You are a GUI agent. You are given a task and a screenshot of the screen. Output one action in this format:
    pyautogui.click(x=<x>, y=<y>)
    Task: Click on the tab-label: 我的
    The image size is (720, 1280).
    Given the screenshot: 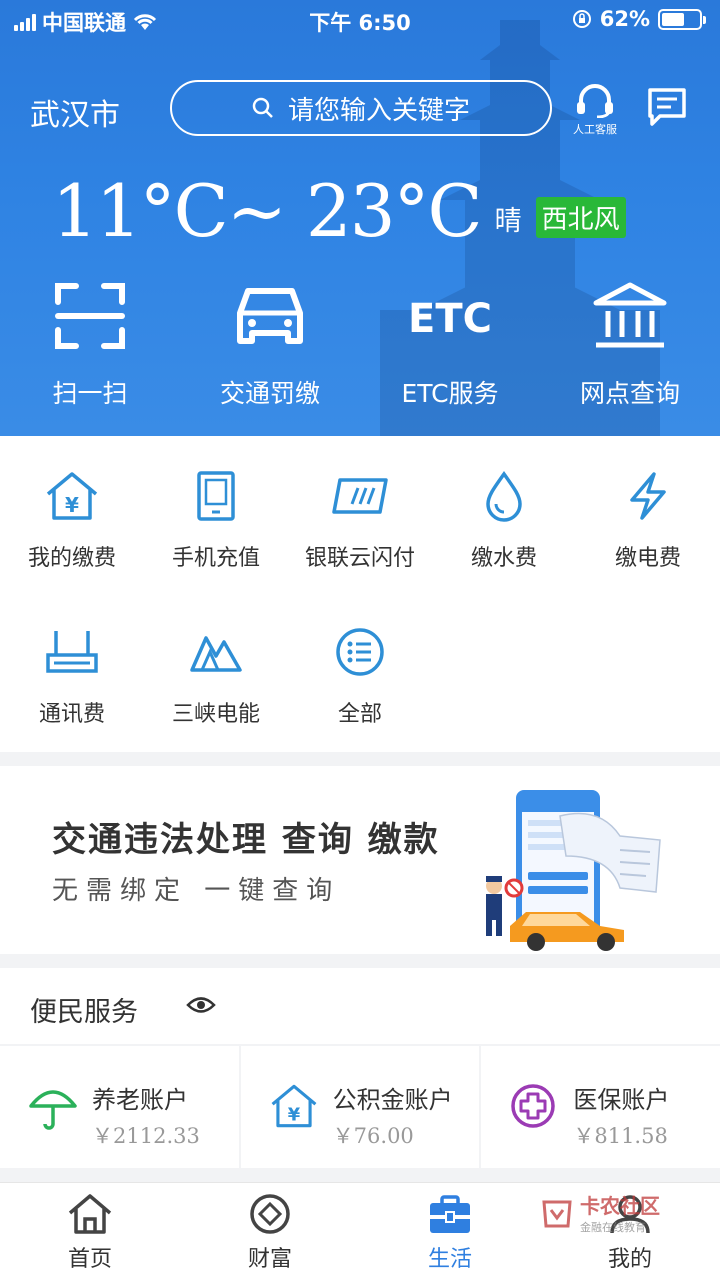 What is the action you would take?
    pyautogui.click(x=629, y=1259)
    